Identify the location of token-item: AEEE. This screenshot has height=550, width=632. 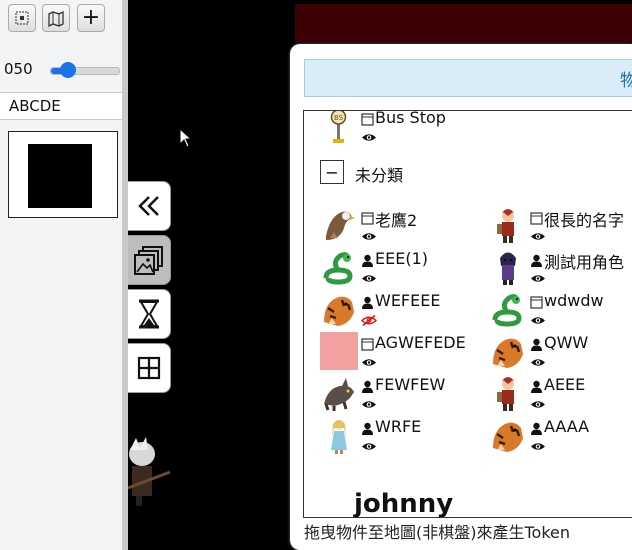
(560, 394).